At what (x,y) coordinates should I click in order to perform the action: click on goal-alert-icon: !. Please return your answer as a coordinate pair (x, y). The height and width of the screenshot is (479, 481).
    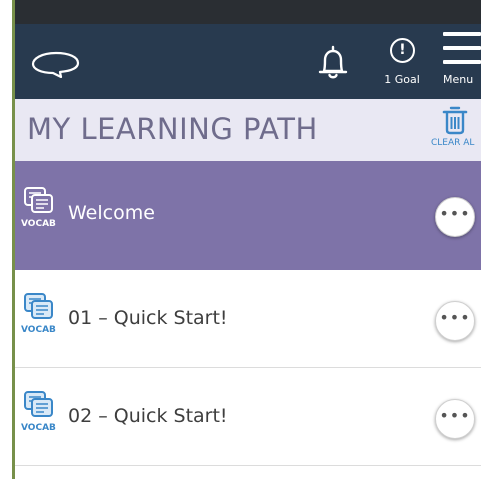
    Looking at the image, I should click on (402, 50).